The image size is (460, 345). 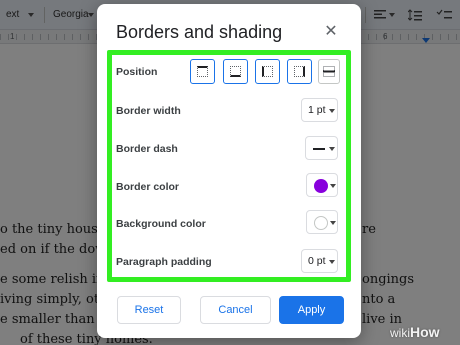 I want to click on paragraph-padding-value: 0 pt, so click(x=317, y=261).